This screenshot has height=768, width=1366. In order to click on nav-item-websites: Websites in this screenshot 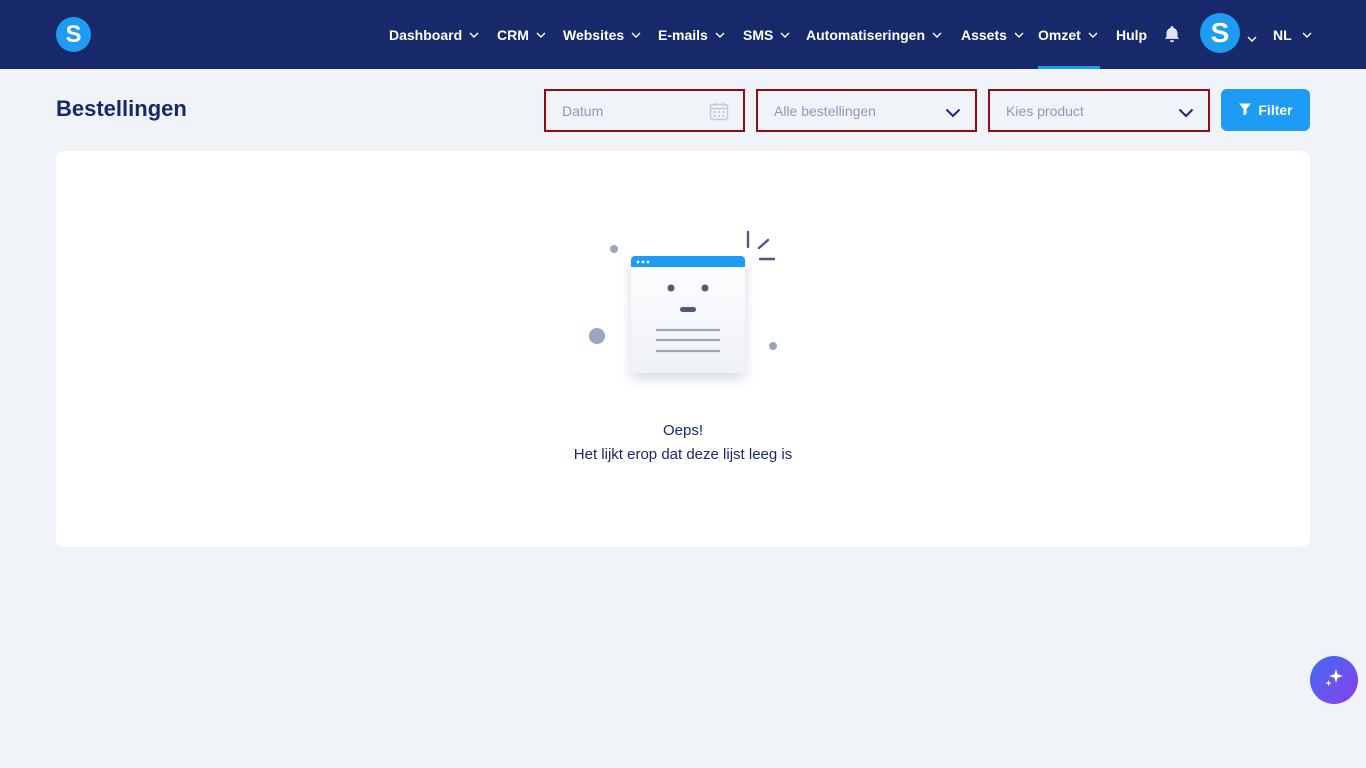, I will do `click(602, 34)`.